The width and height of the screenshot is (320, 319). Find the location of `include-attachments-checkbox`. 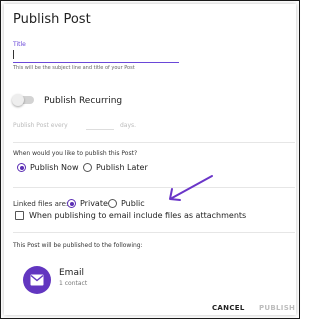

include-attachments-checkbox is located at coordinates (19, 215).